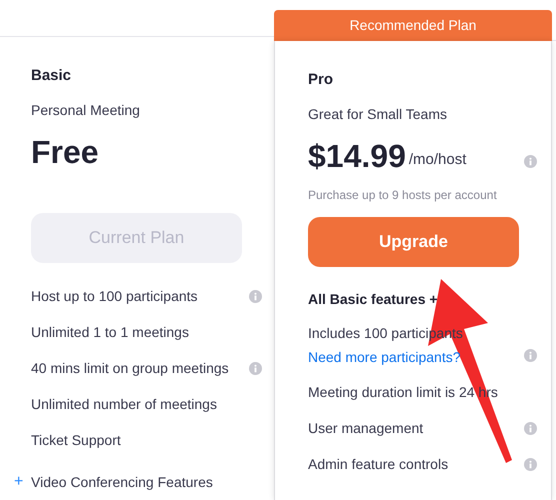 This screenshot has height=500, width=556. Describe the element at coordinates (76, 440) in the screenshot. I see `feature-text: Ticket Support` at that location.